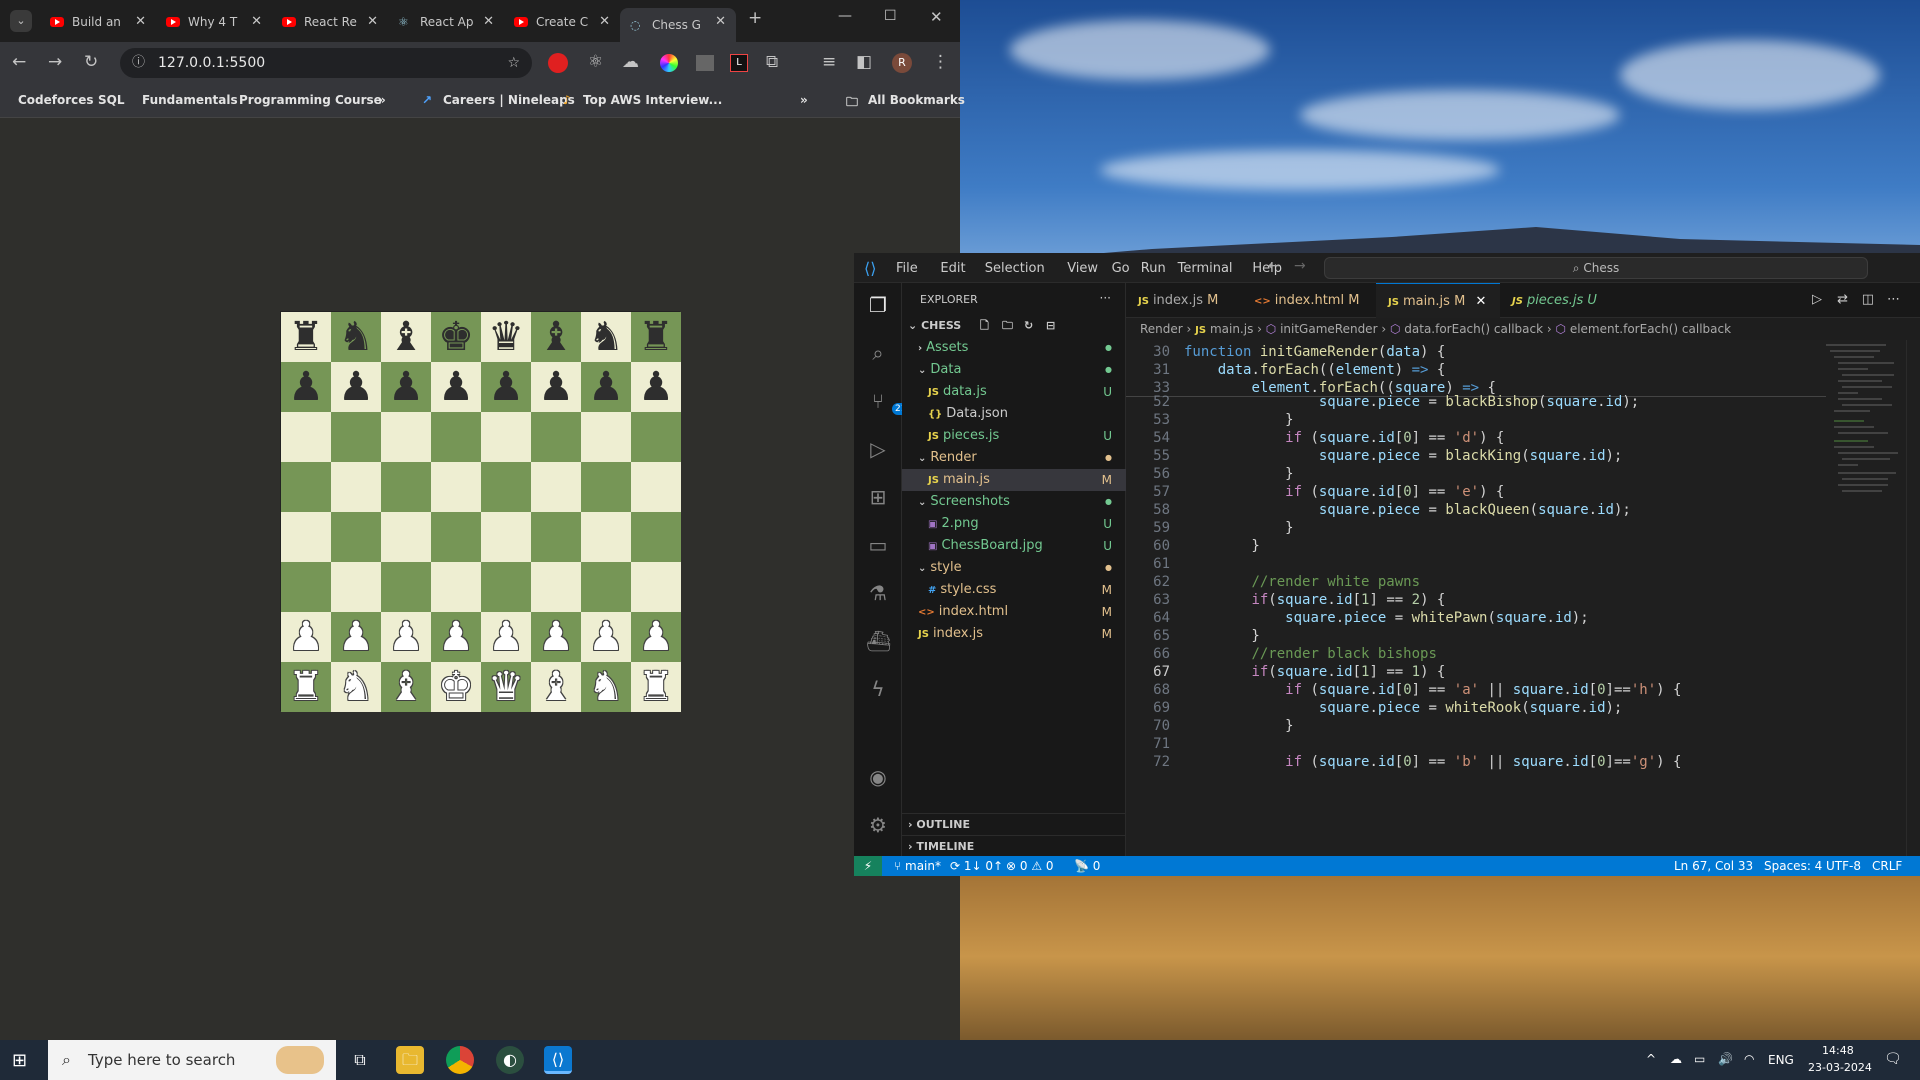 The width and height of the screenshot is (1920, 1080). Describe the element at coordinates (1030, 866) in the screenshot. I see `problems-indicator: ⊗ 0 ⚠ 0` at that location.